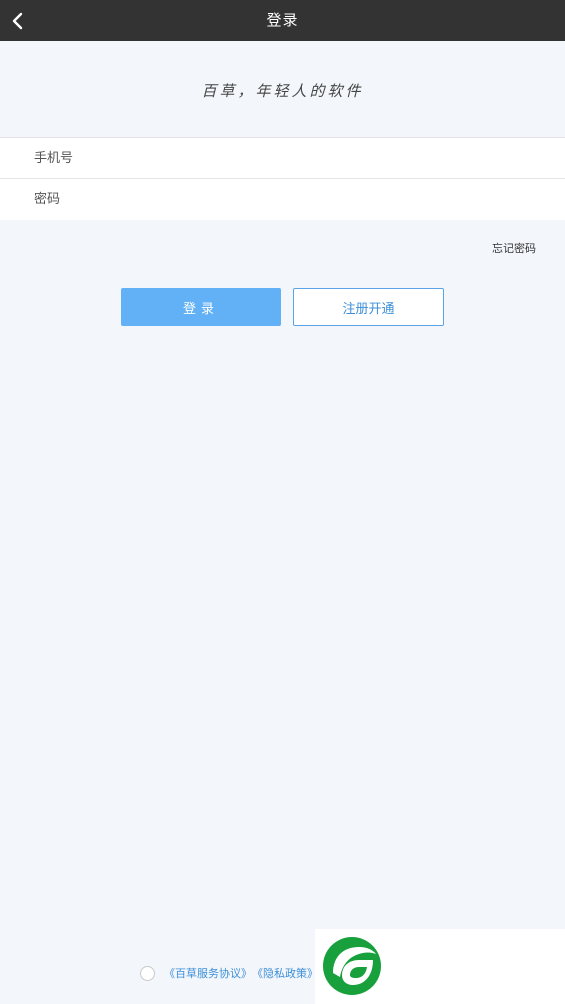 Image resolution: width=565 pixels, height=1004 pixels. Describe the element at coordinates (201, 307) in the screenshot. I see `login-button: 登录` at that location.